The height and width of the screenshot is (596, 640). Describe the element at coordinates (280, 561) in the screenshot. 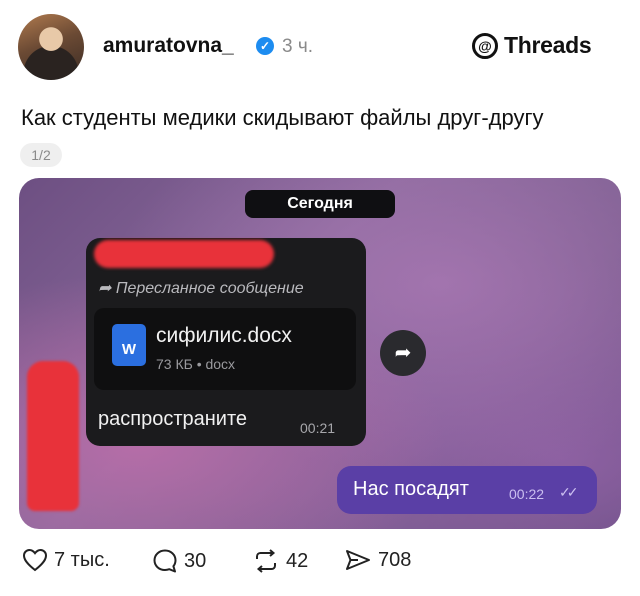

I see `repost-action: 42` at that location.